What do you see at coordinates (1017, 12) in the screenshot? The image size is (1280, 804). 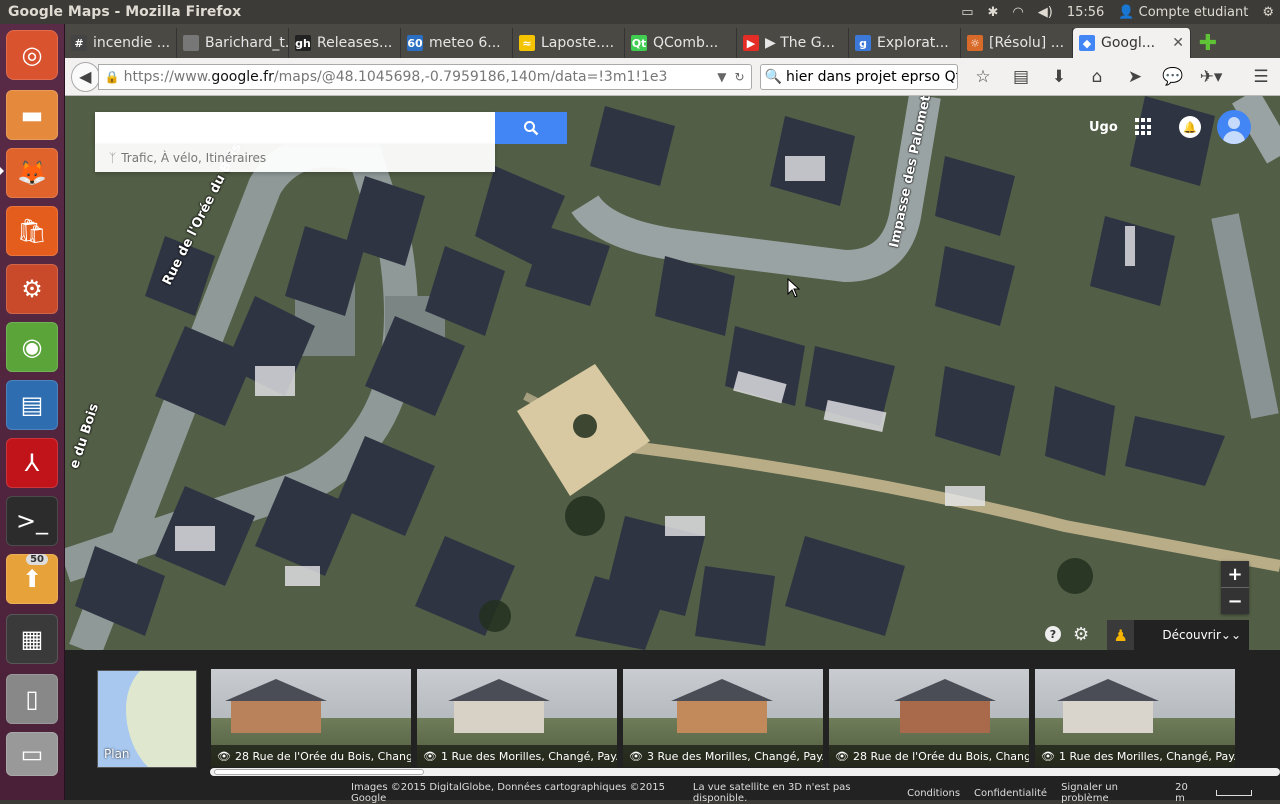 I see `wifi-icon: ◠` at bounding box center [1017, 12].